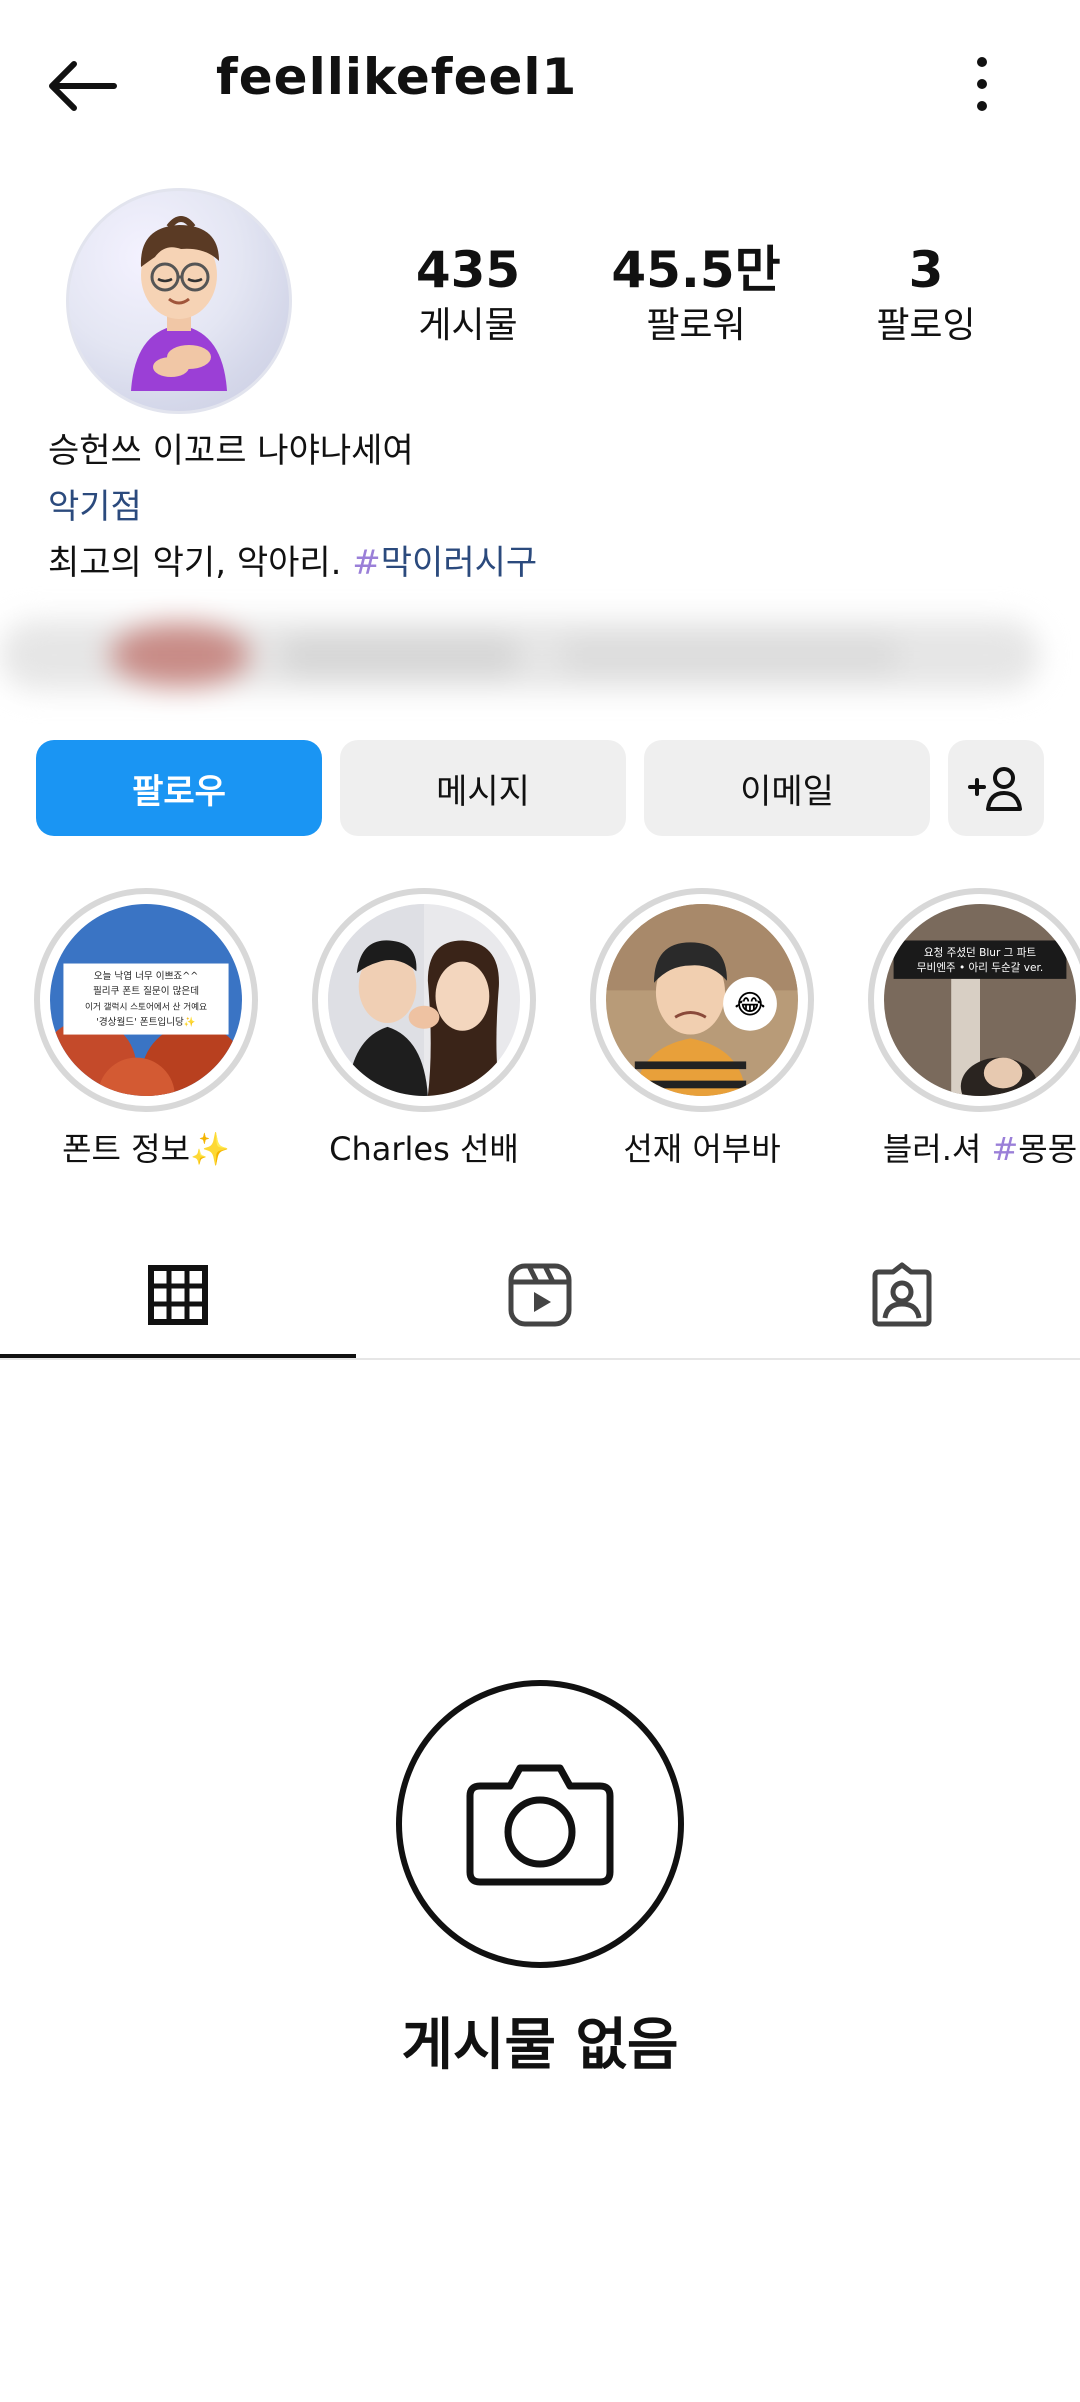  I want to click on add-user-icon, so click(995, 789).